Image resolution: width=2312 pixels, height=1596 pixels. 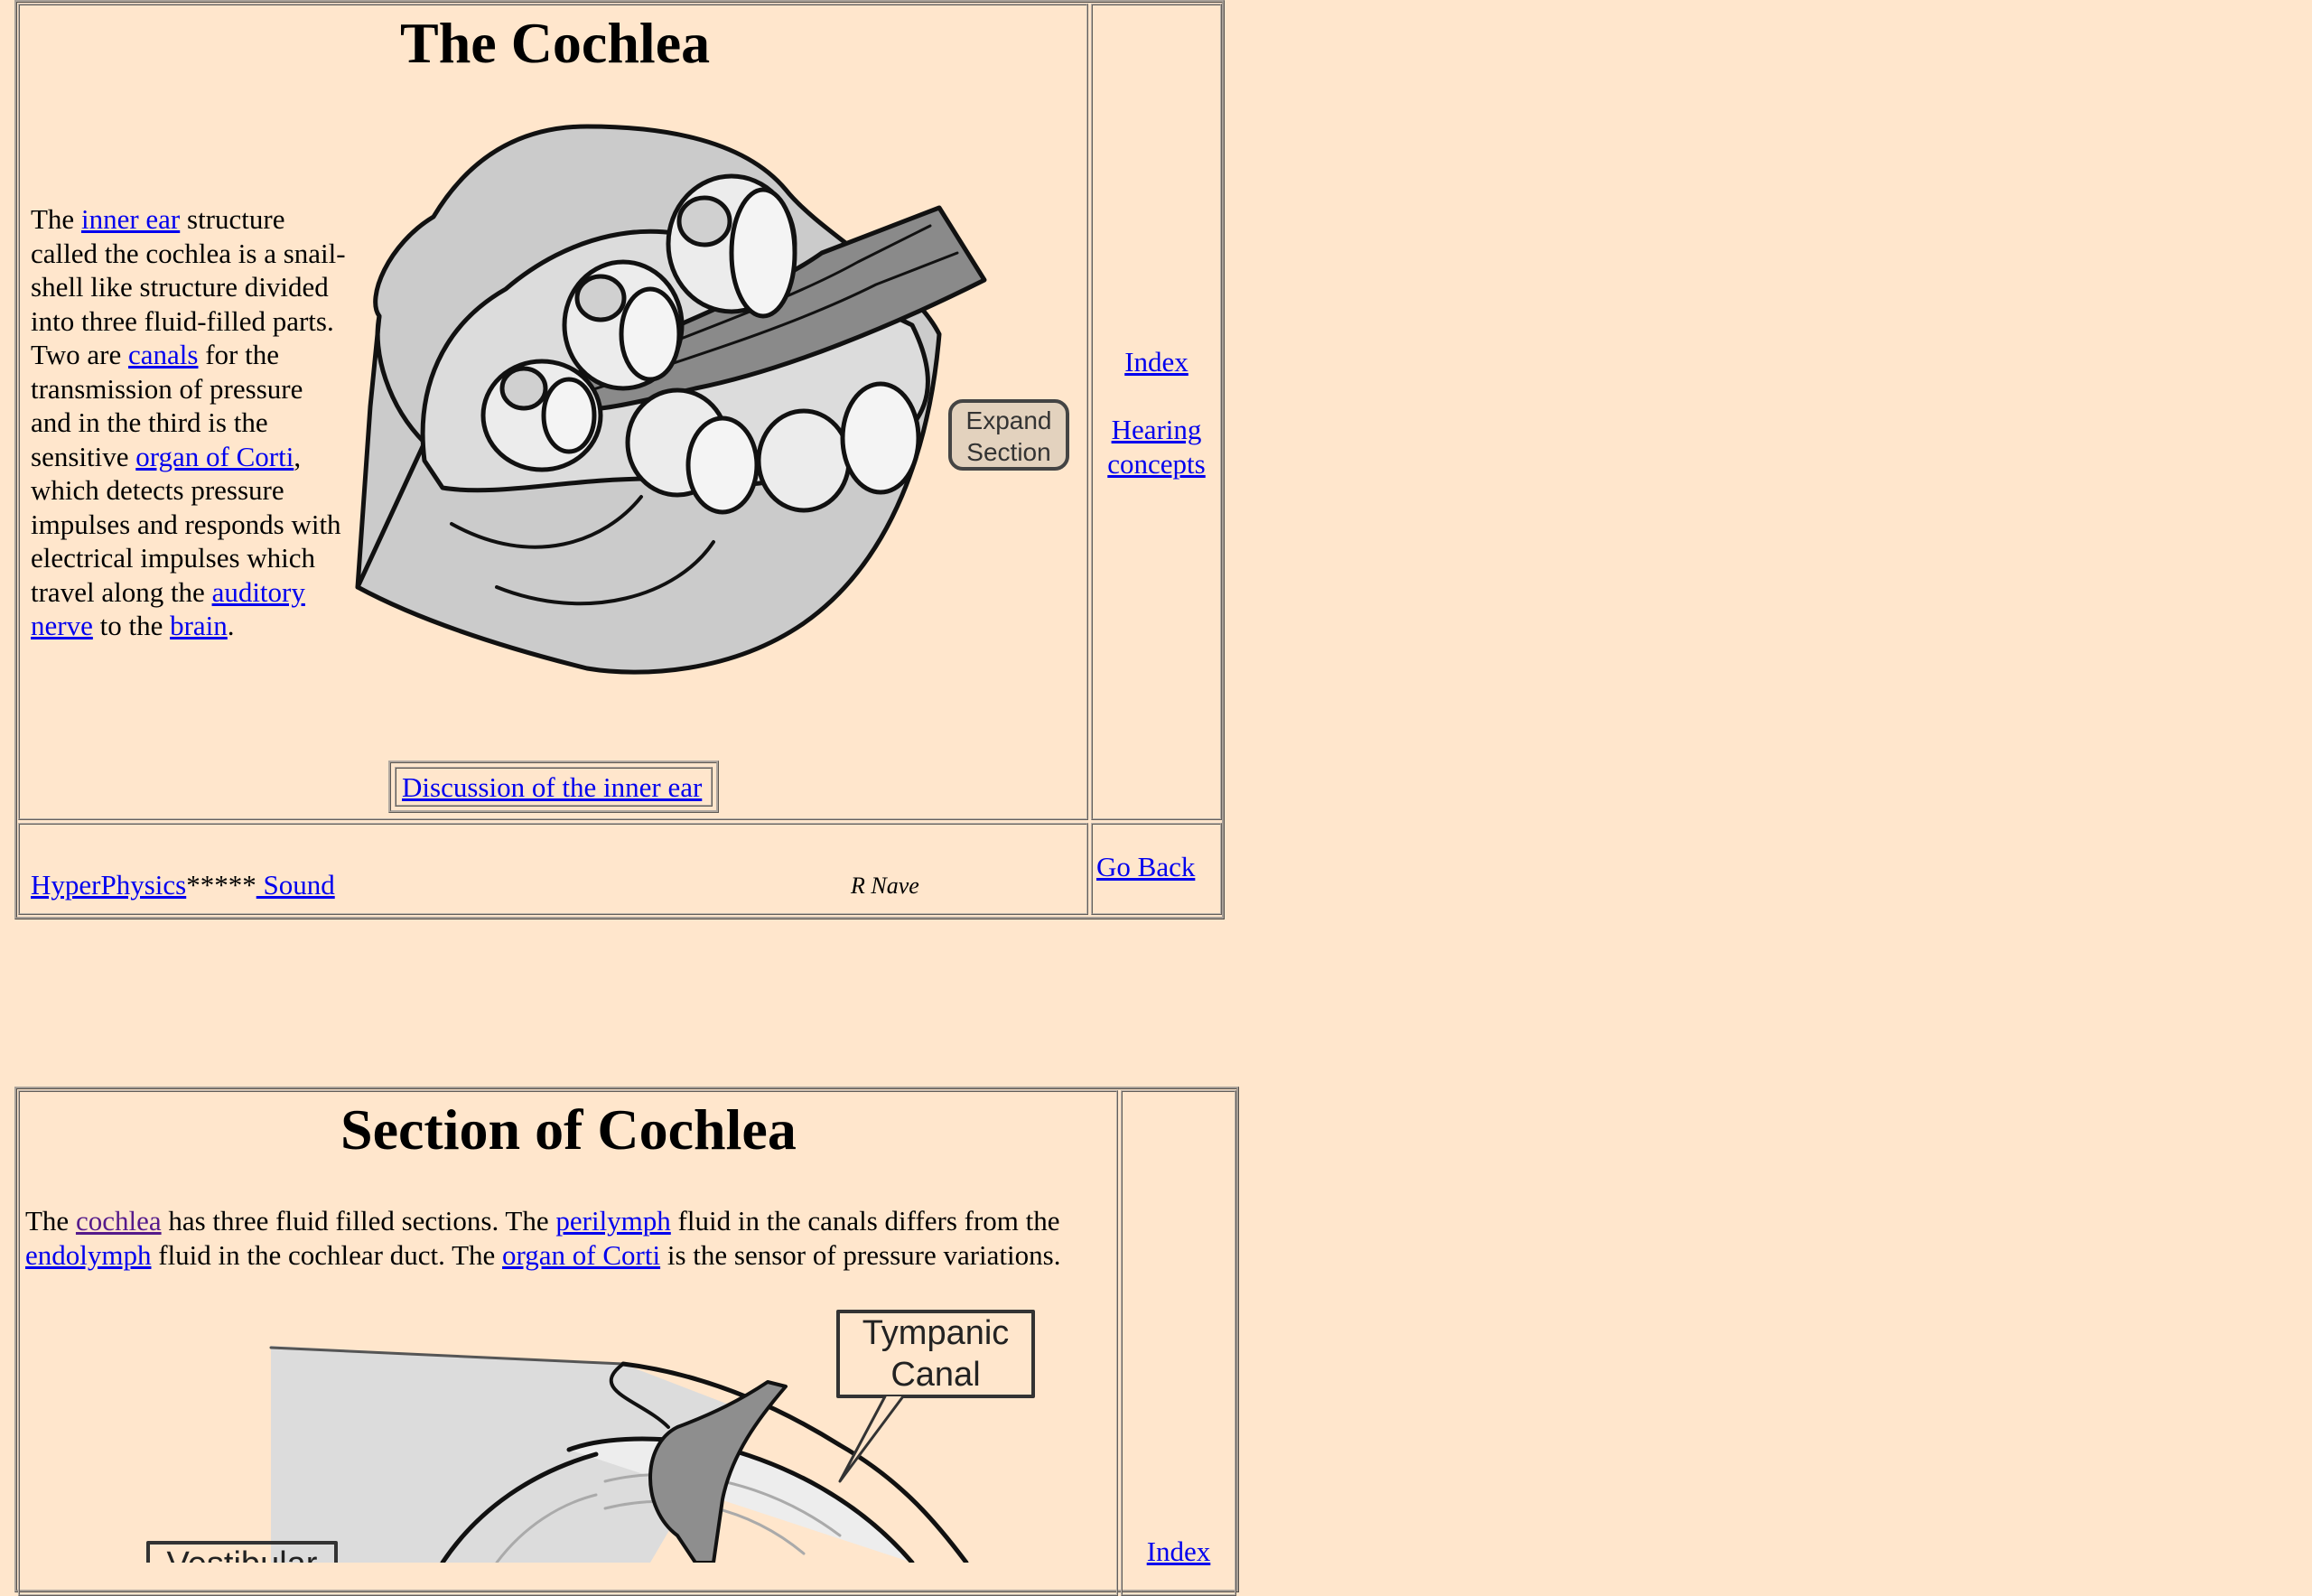 I want to click on index-link: Index, so click(x=1156, y=362).